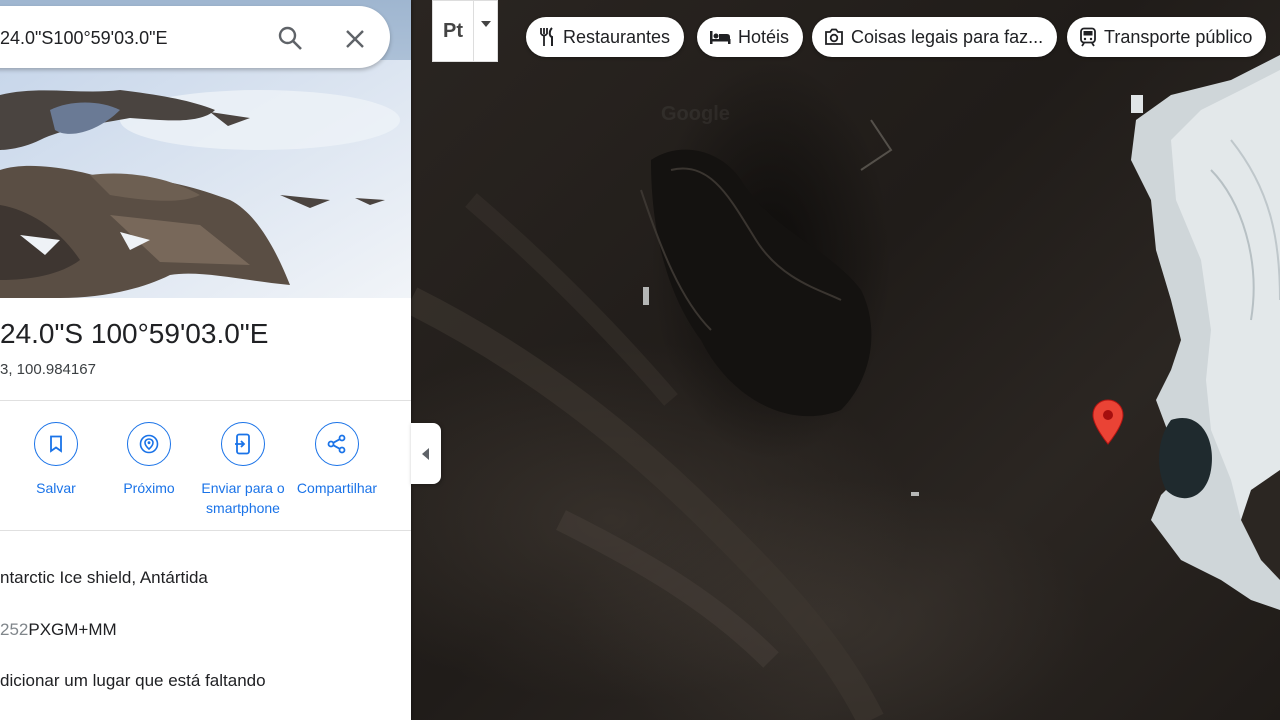 This screenshot has width=1280, height=720. What do you see at coordinates (243, 498) in the screenshot?
I see `send-to-phone-label: Enviar para o smartphone` at bounding box center [243, 498].